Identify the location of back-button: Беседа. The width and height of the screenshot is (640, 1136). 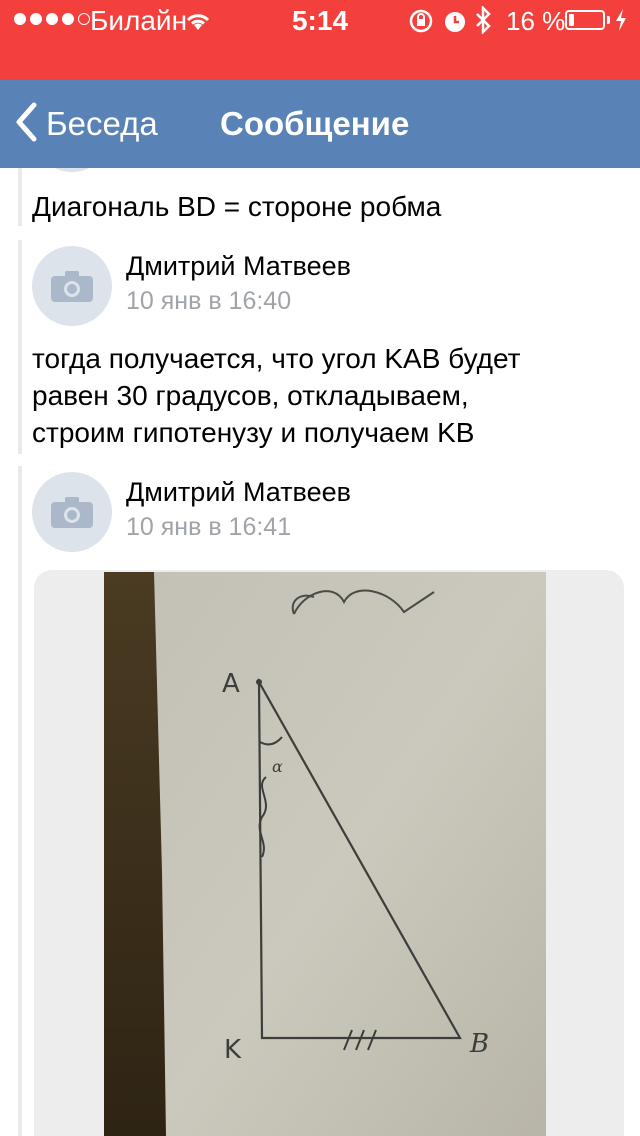
(86, 124).